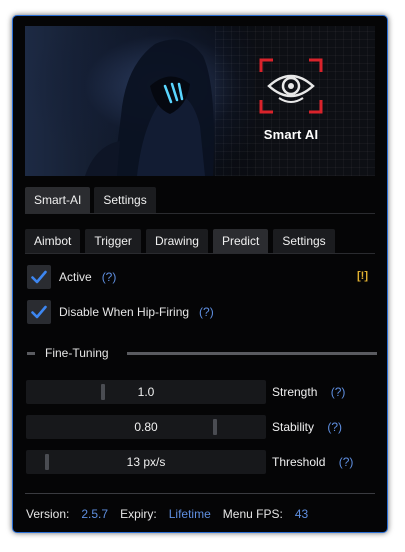  I want to click on tab-smart-ai: Smart-AI, so click(58, 200).